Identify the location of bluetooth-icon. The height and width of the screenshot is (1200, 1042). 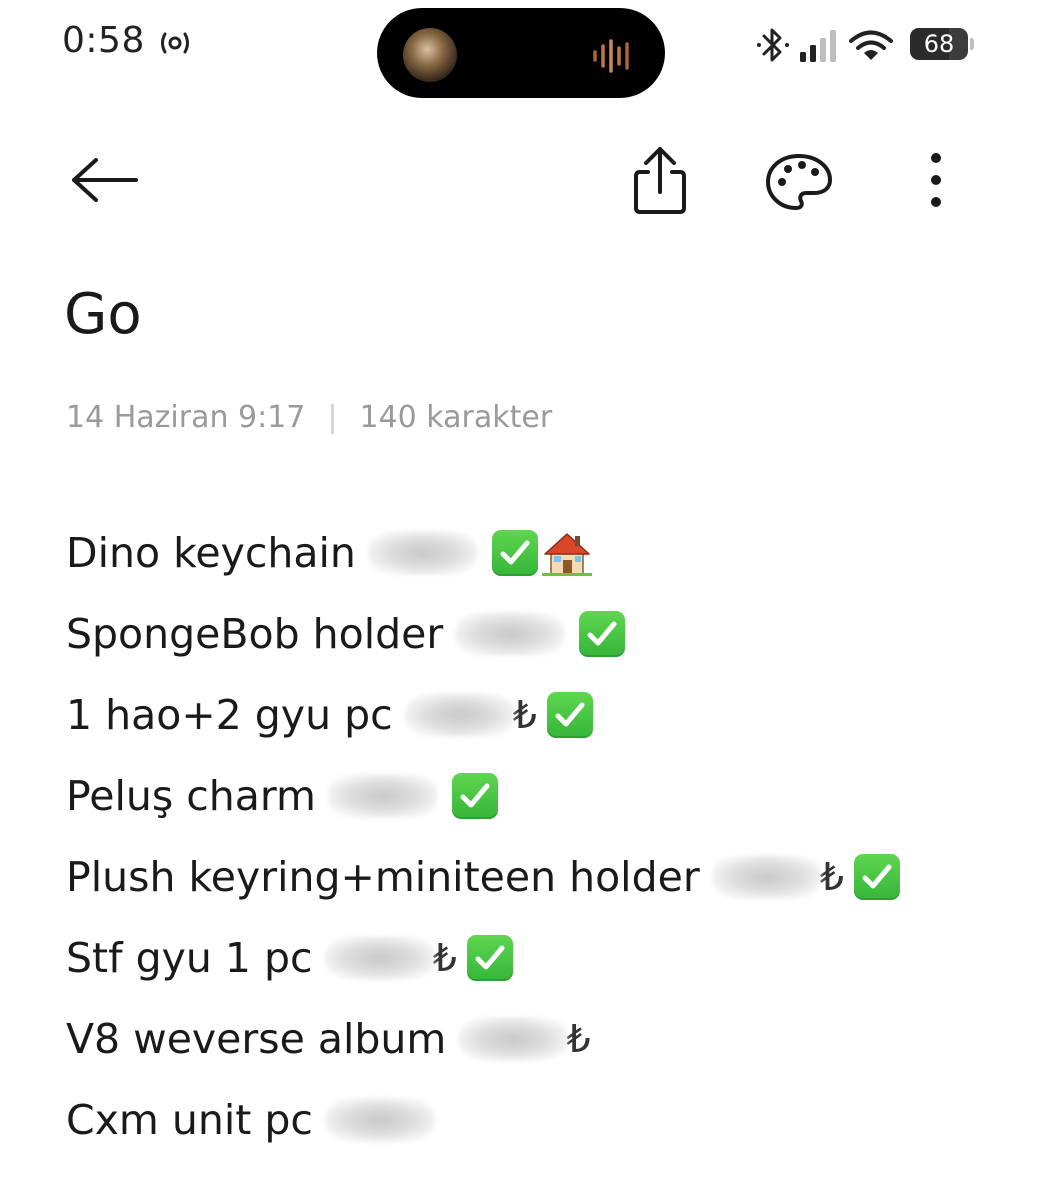
(773, 45).